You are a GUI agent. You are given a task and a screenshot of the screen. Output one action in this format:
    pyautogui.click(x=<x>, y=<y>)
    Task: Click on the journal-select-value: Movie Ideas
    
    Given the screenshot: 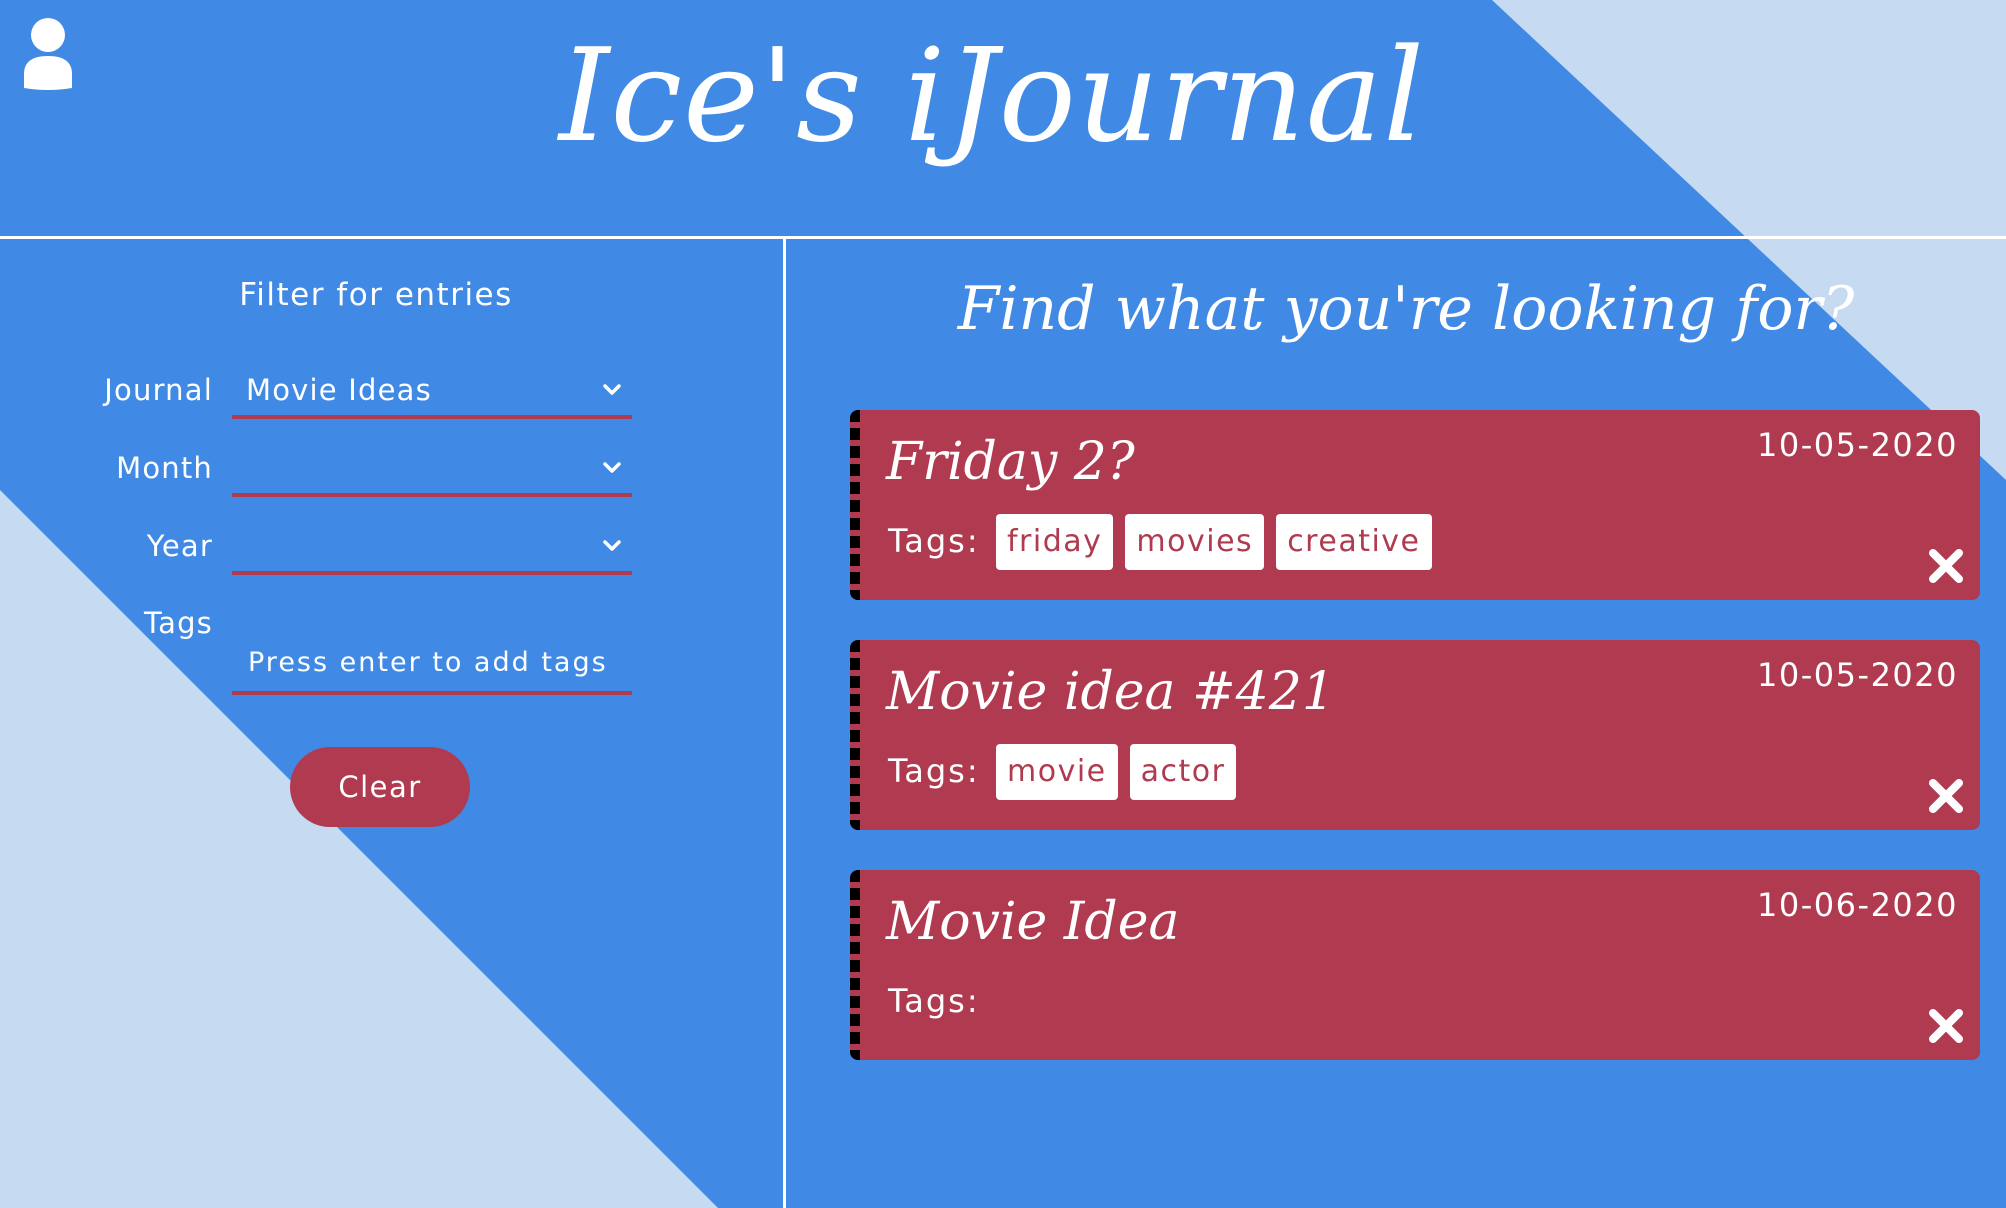 What is the action you would take?
    pyautogui.click(x=339, y=390)
    